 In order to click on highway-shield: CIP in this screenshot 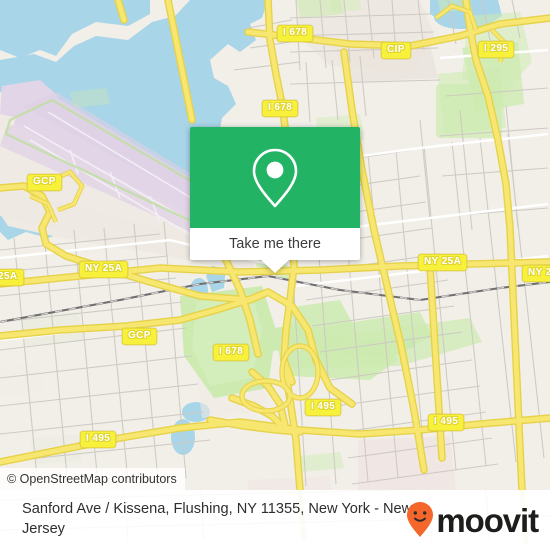, I will do `click(396, 50)`.